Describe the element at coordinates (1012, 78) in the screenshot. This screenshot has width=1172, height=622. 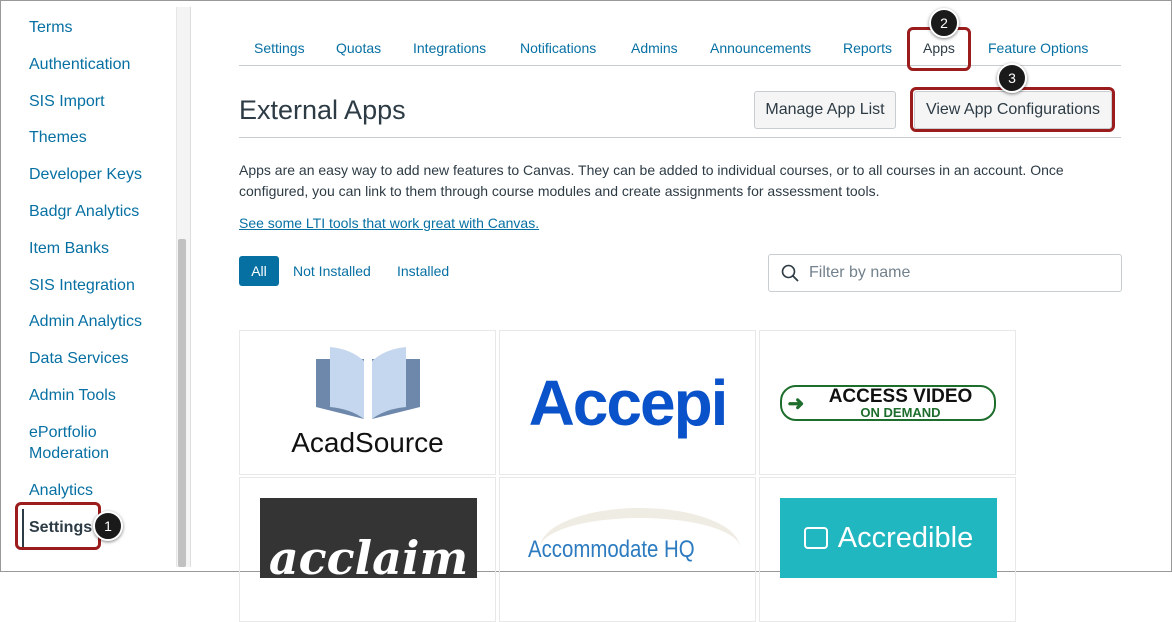
I see `callout-3: 3` at that location.